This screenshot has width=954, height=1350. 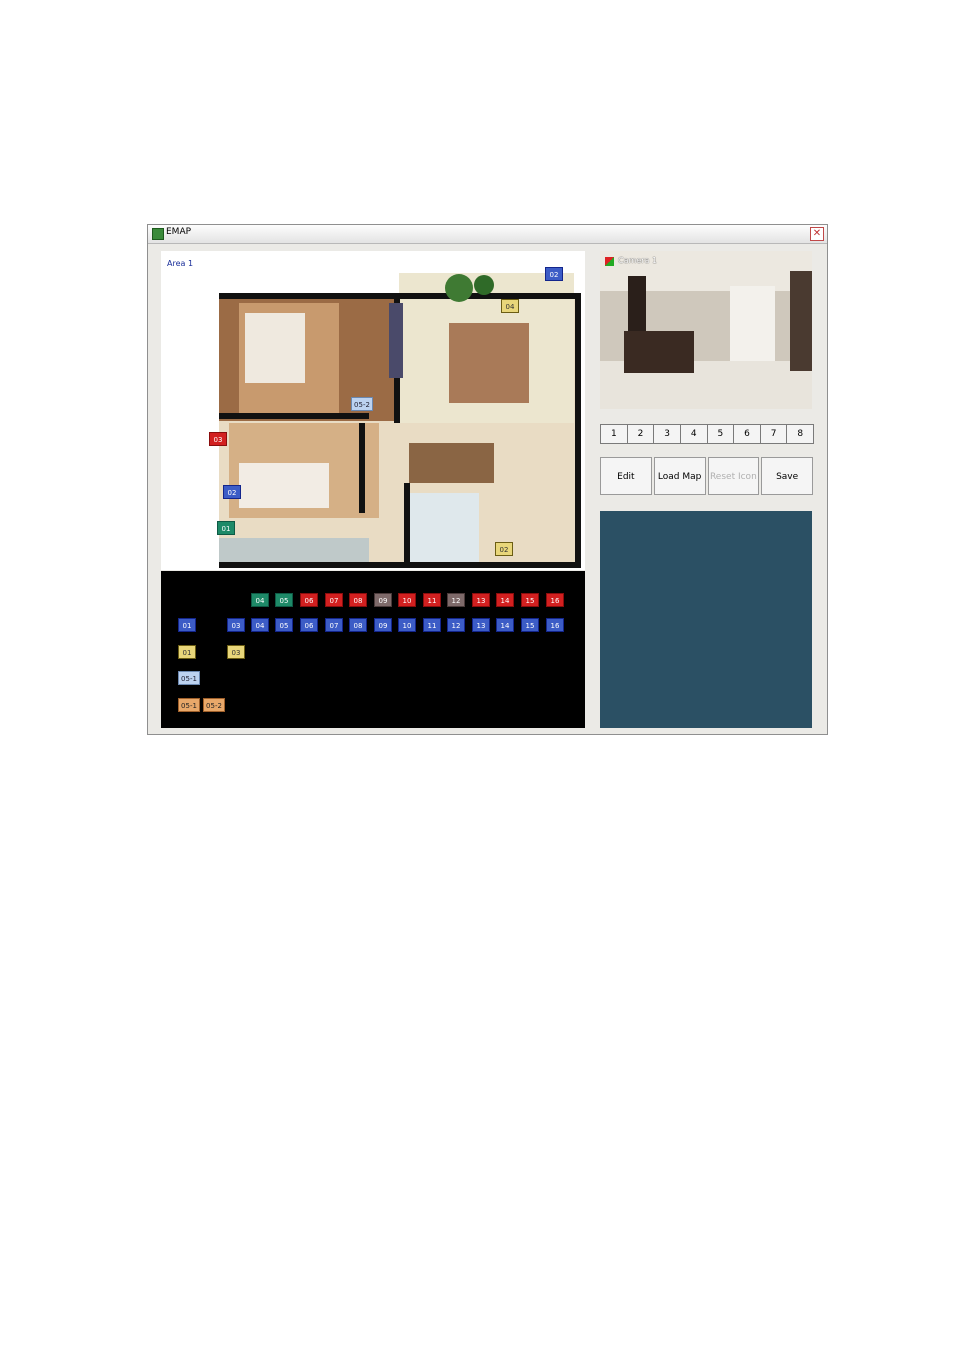 I want to click on camera-status-icon, so click(x=609, y=261).